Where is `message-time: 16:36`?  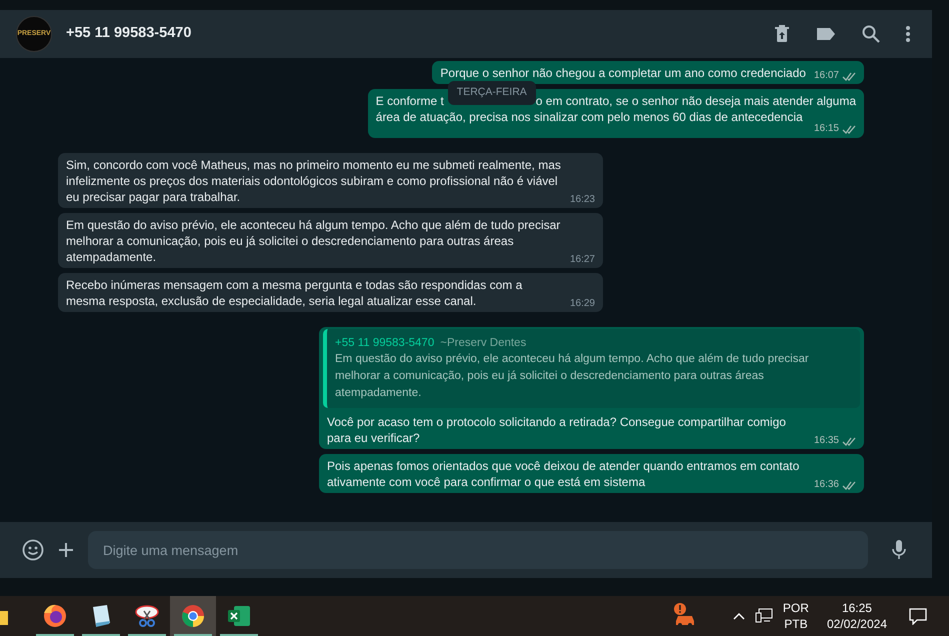
message-time: 16:36 is located at coordinates (826, 485).